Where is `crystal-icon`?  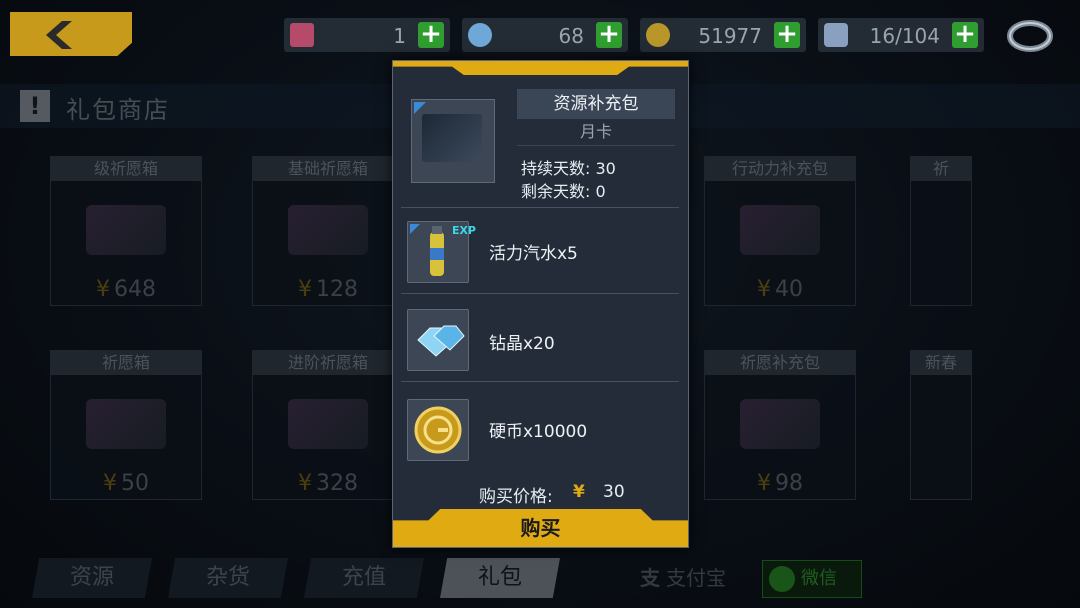 crystal-icon is located at coordinates (441, 341).